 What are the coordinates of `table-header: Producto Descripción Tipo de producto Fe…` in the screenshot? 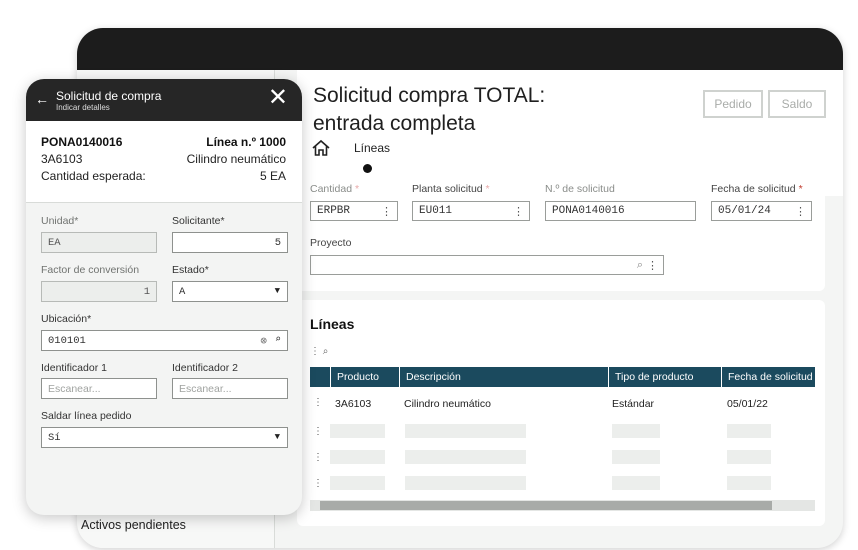 It's located at (562, 377).